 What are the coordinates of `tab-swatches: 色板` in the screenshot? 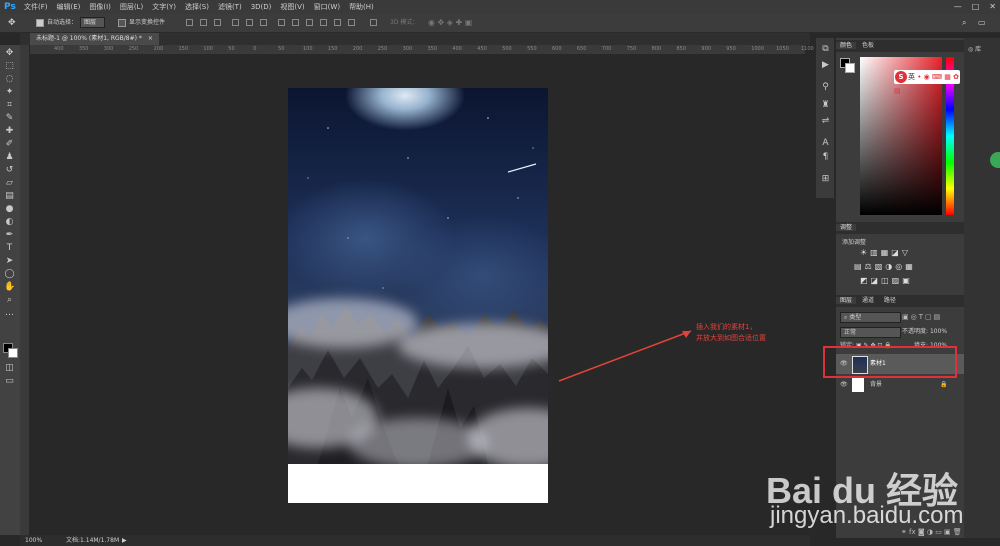 It's located at (868, 45).